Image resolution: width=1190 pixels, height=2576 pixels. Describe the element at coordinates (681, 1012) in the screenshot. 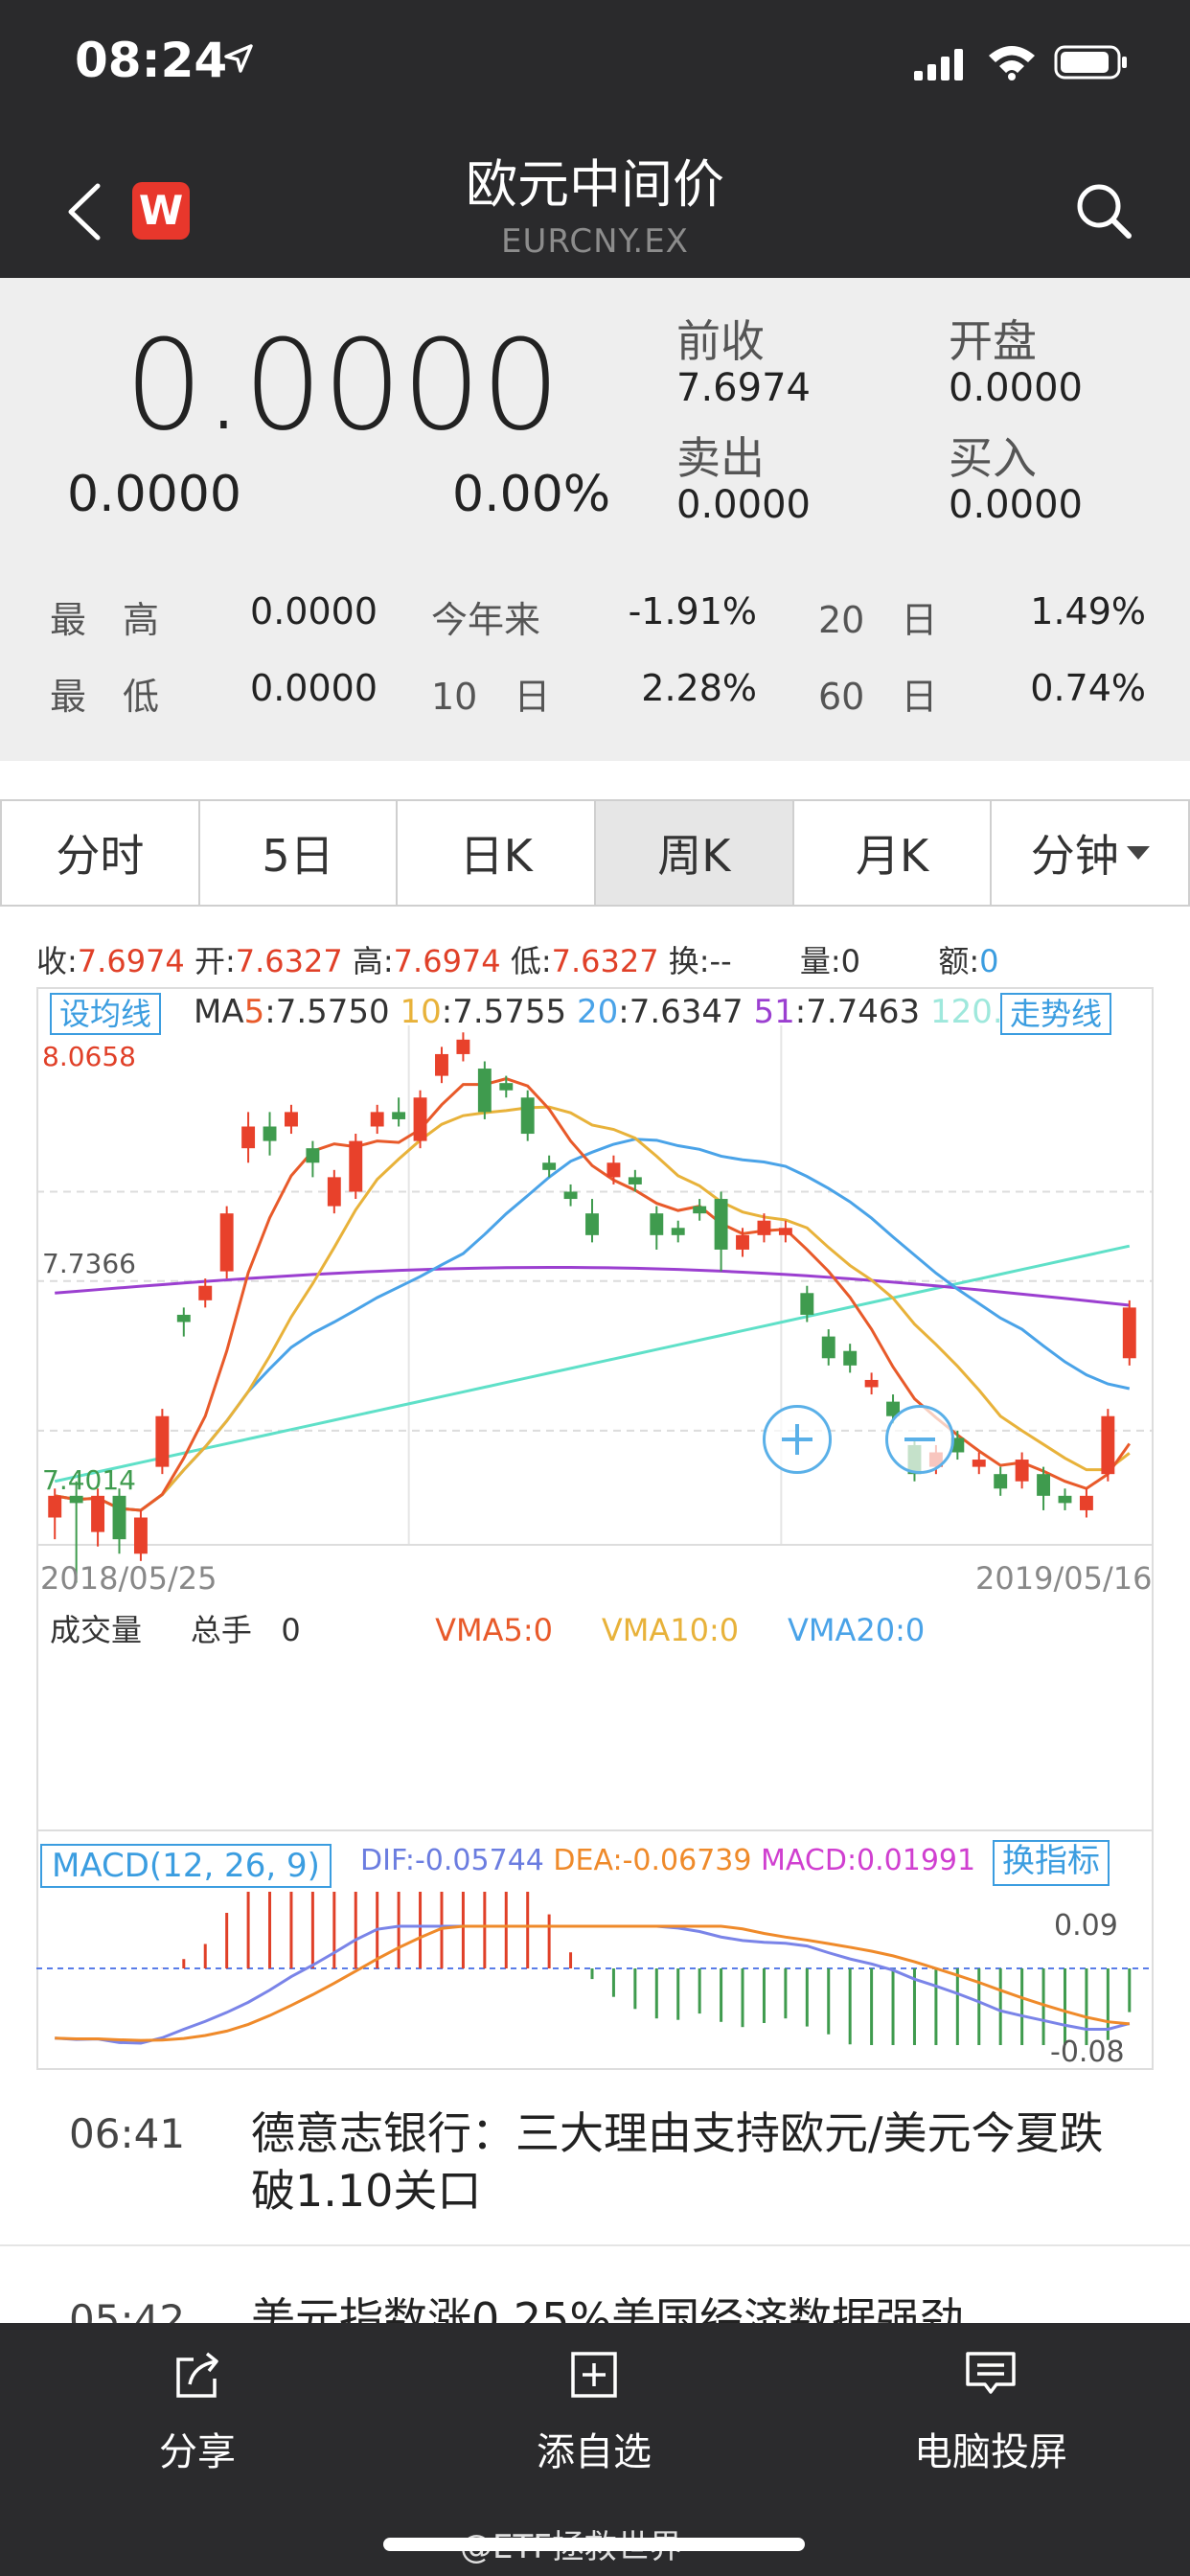

I see `ma20-value: :7.6347` at that location.